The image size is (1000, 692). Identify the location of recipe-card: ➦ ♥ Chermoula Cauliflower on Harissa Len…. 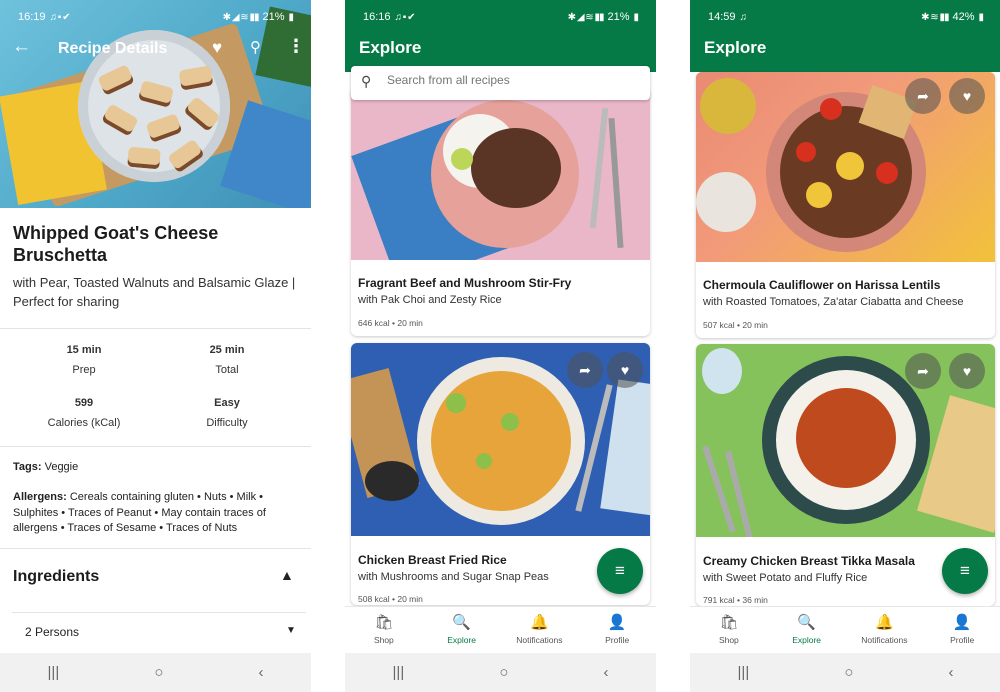
(845, 205).